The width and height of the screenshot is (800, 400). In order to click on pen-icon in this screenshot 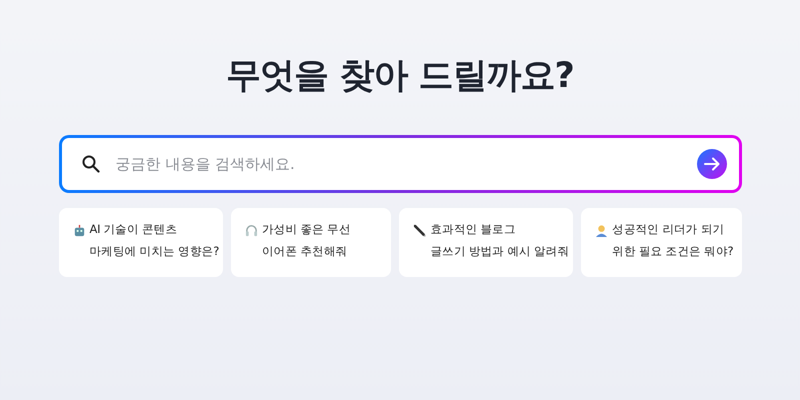, I will do `click(419, 230)`.